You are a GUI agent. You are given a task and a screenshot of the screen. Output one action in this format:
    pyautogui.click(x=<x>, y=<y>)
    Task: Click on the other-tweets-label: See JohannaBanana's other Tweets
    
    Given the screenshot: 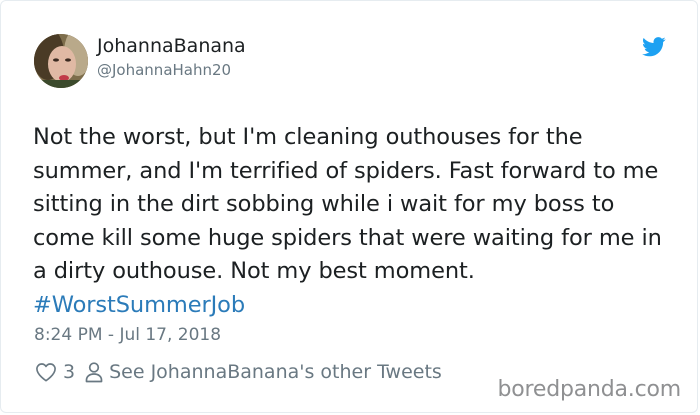 What is the action you would take?
    pyautogui.click(x=275, y=372)
    